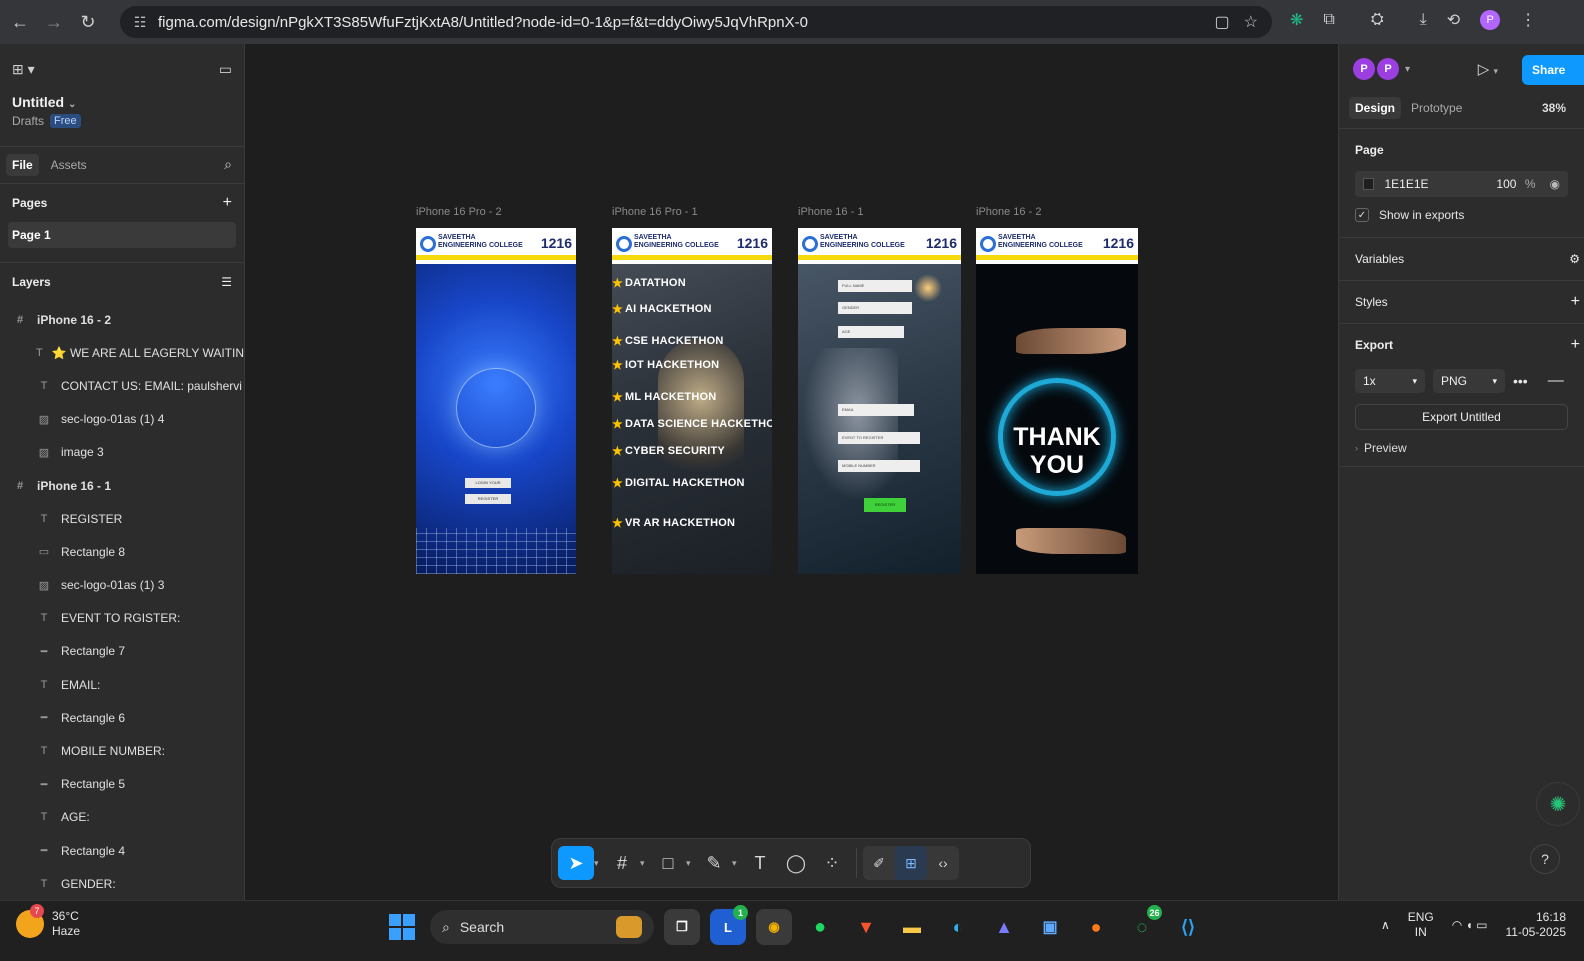  Describe the element at coordinates (1469, 381) in the screenshot. I see `export-format-select: PNG ▾` at that location.